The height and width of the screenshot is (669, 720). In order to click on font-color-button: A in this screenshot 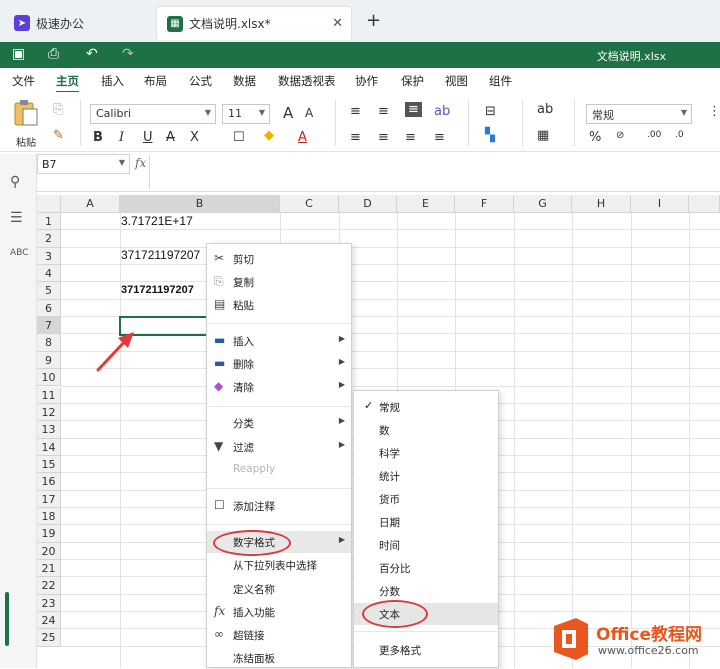, I will do `click(302, 137)`.